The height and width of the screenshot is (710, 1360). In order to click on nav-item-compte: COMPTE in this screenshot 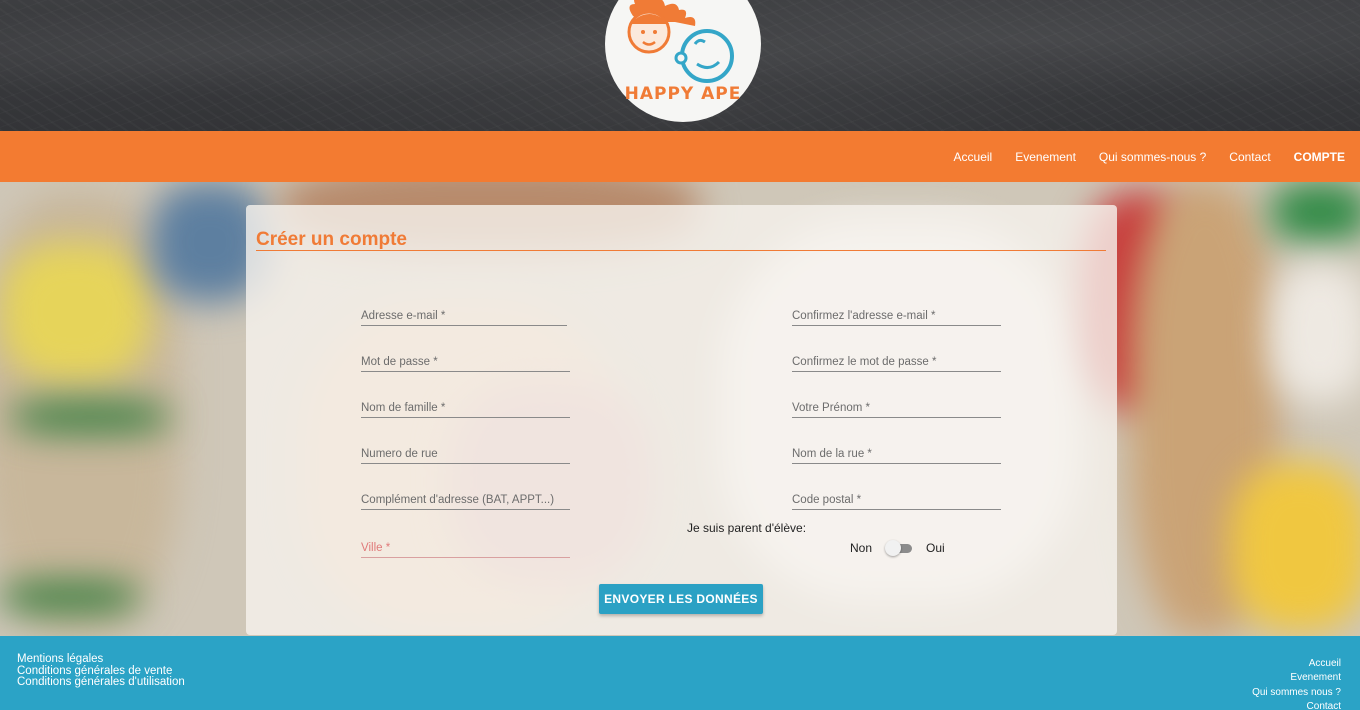, I will do `click(1319, 157)`.